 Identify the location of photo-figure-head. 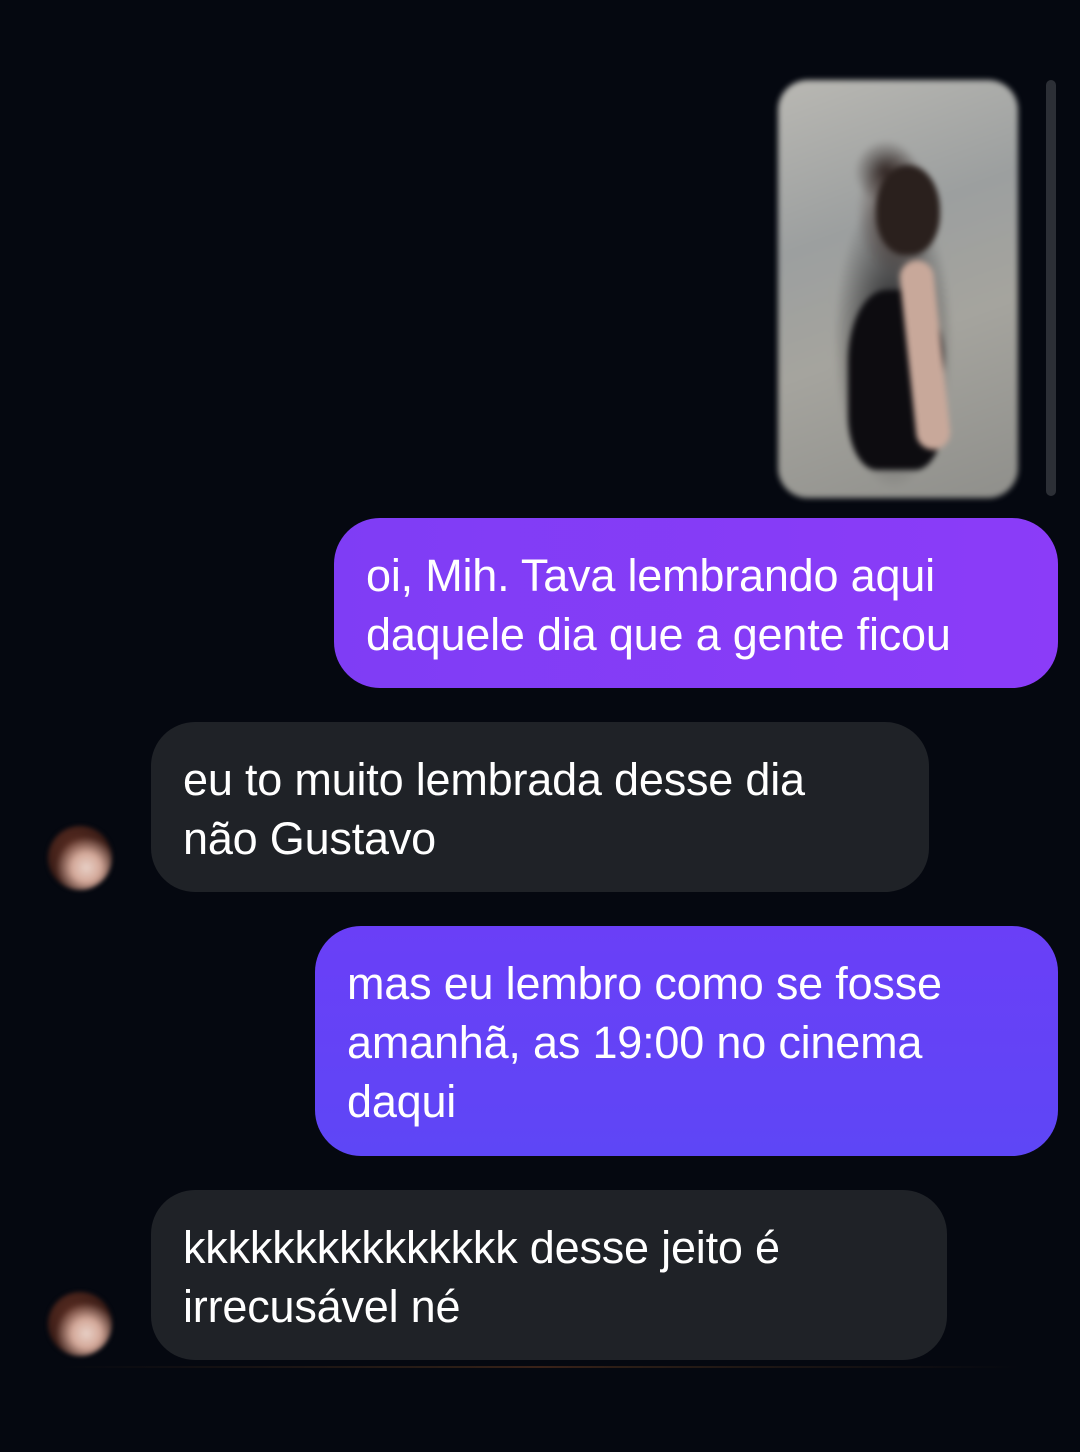
(908, 210).